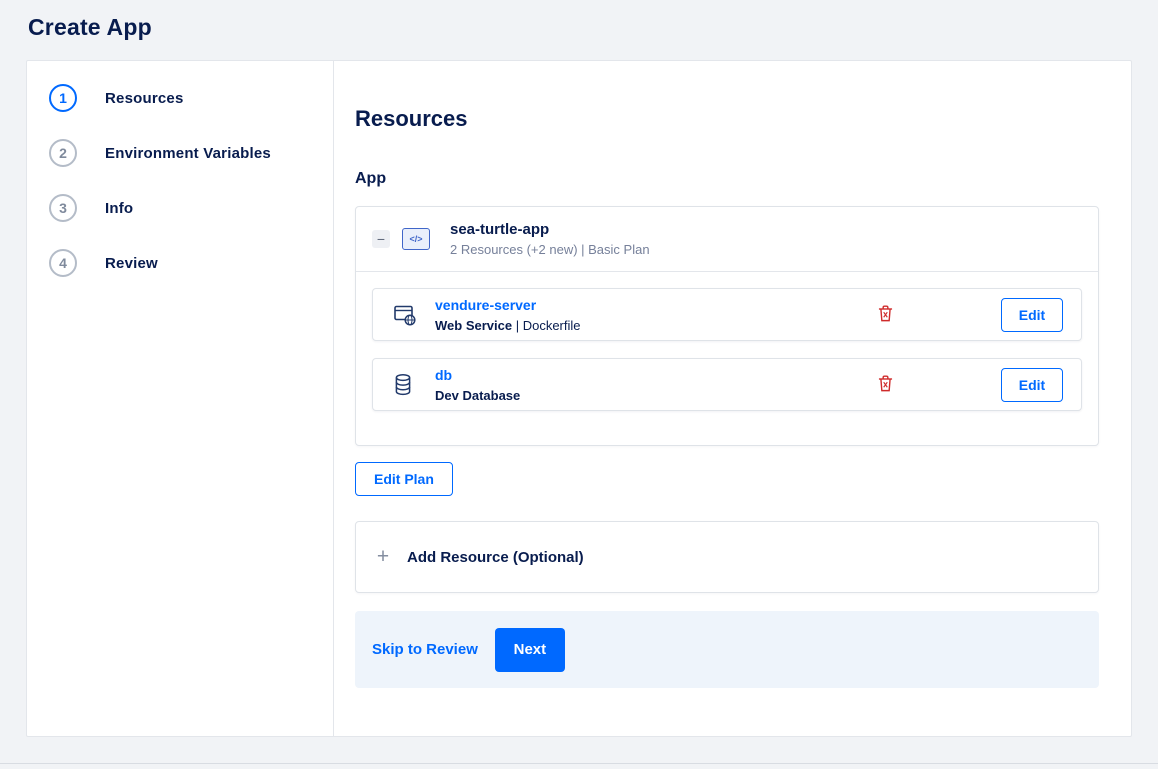 The width and height of the screenshot is (1158, 769). I want to click on footer-actions: Skip to Review Next, so click(727, 649).